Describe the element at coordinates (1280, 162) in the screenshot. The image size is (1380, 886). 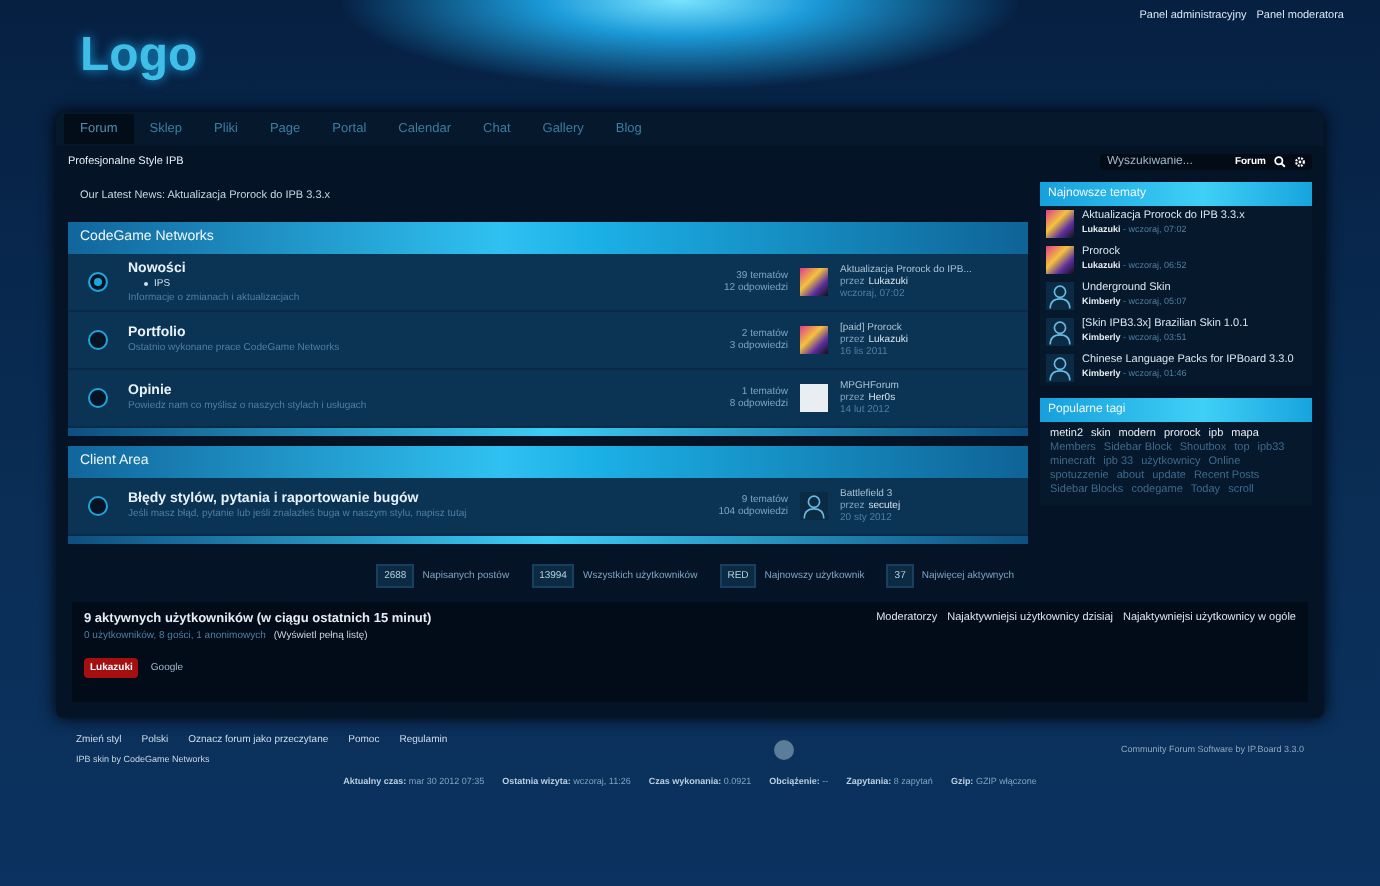
I see `search-icon` at that location.